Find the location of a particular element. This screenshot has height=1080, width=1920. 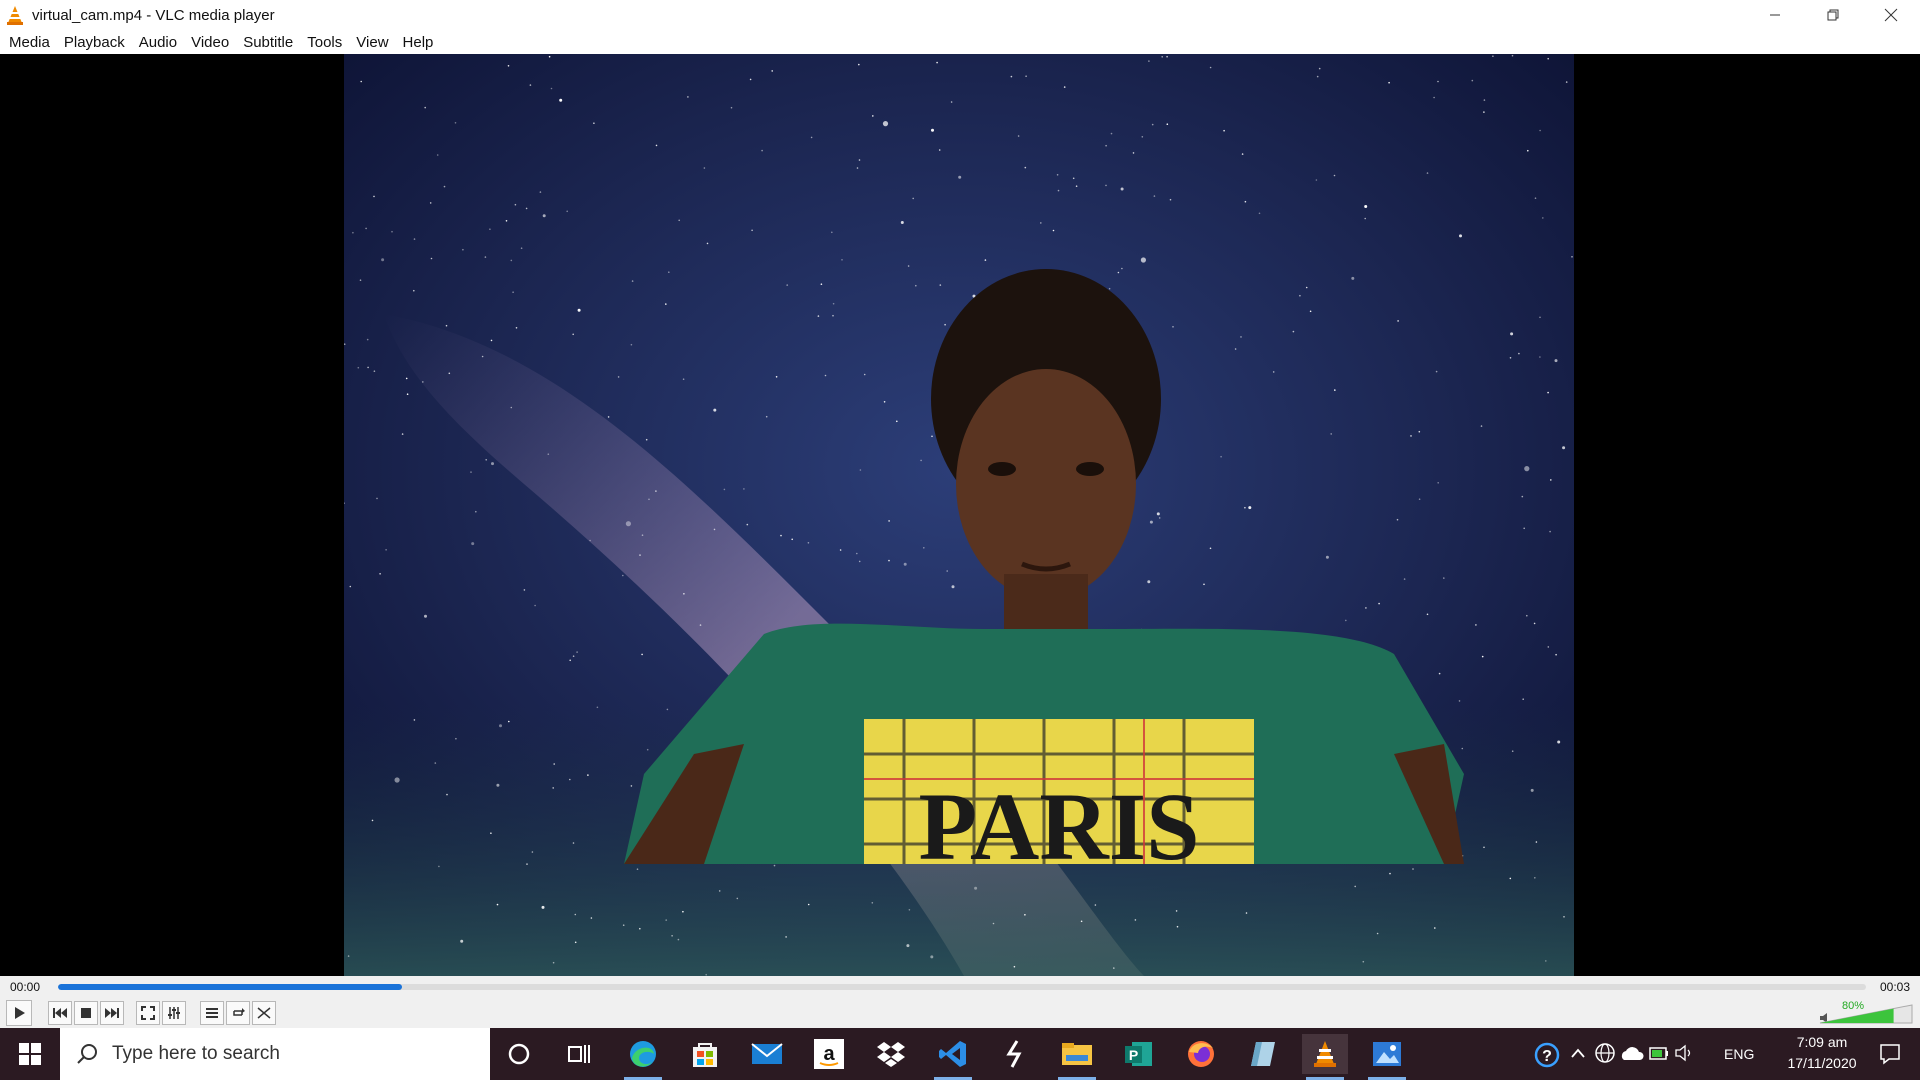

elapsed-time: 00:00 is located at coordinates (25, 987).